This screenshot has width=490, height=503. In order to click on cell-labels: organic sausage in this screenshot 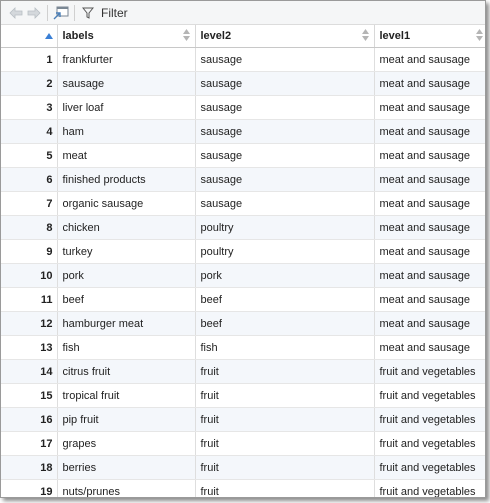, I will do `click(126, 203)`.